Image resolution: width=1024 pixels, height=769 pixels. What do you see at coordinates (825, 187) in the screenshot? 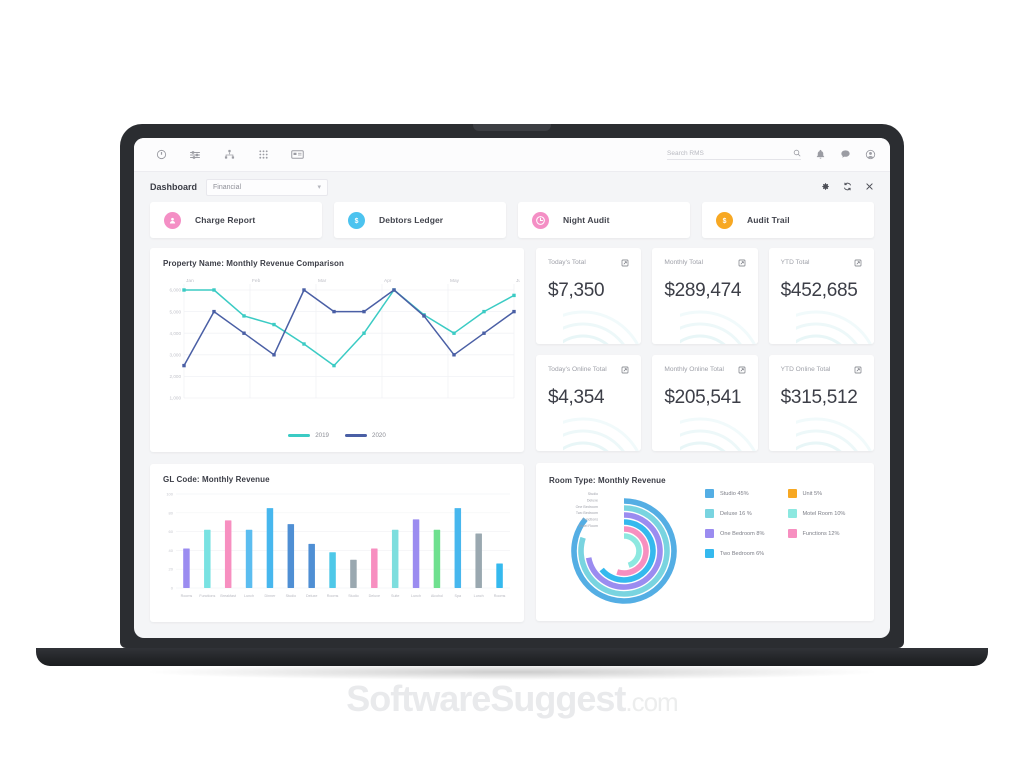
I see `settings-icon` at bounding box center [825, 187].